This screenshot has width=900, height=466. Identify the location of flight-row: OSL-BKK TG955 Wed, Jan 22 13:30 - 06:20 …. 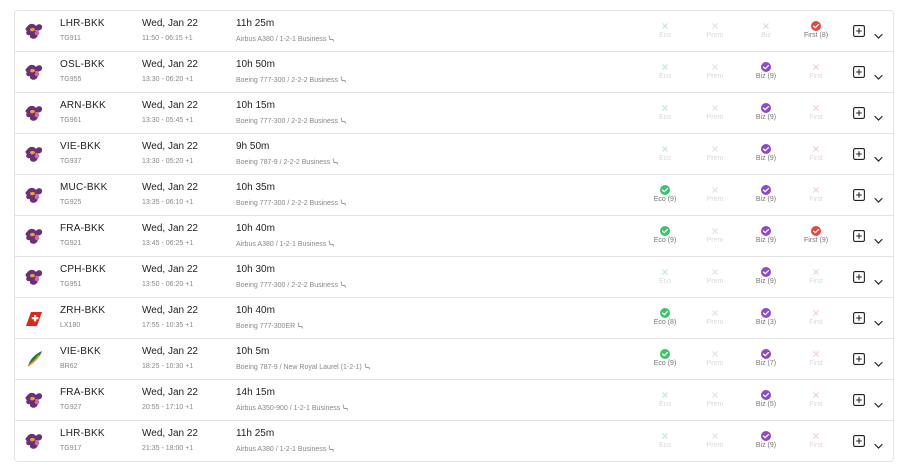
(454, 71).